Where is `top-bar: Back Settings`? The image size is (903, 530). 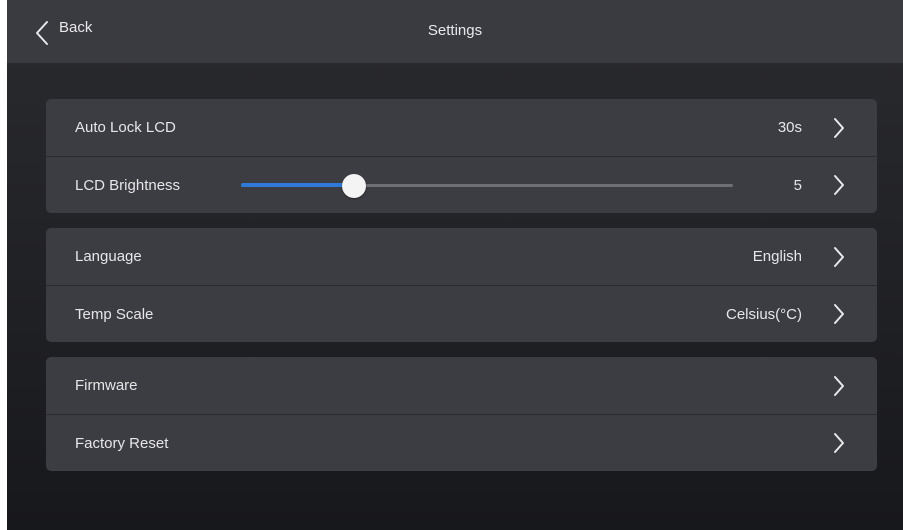 top-bar: Back Settings is located at coordinates (455, 31).